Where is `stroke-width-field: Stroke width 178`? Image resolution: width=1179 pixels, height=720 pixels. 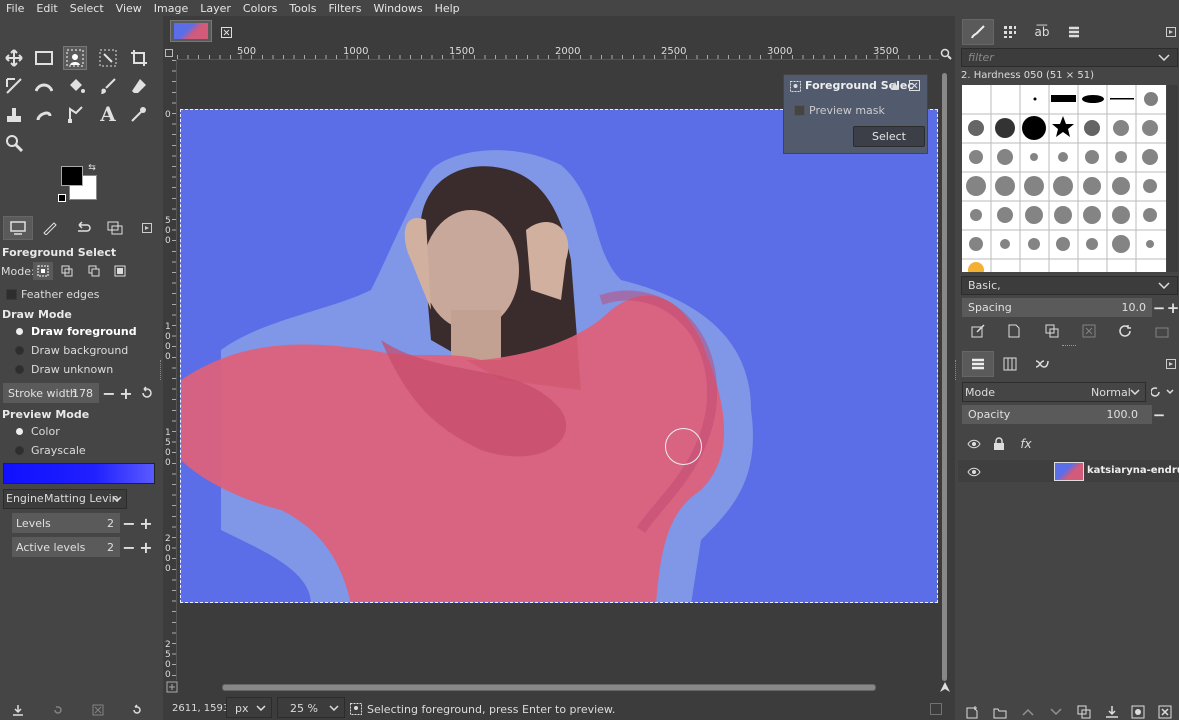
stroke-width-field: Stroke width 178 is located at coordinates (51, 393).